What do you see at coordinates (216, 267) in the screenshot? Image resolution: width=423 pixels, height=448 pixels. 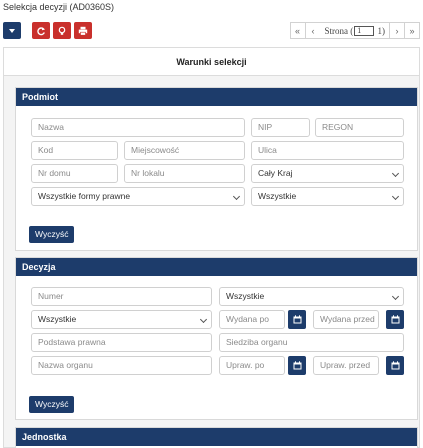 I see `decyzja-header: Decyzja` at bounding box center [216, 267].